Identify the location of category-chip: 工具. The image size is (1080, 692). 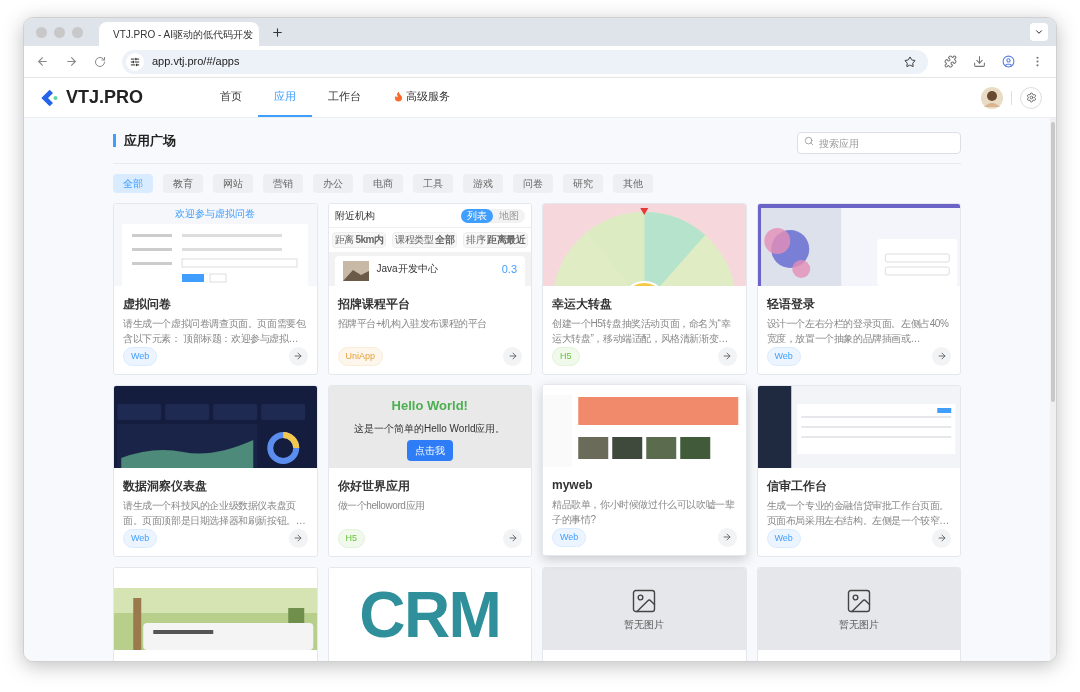
(433, 183).